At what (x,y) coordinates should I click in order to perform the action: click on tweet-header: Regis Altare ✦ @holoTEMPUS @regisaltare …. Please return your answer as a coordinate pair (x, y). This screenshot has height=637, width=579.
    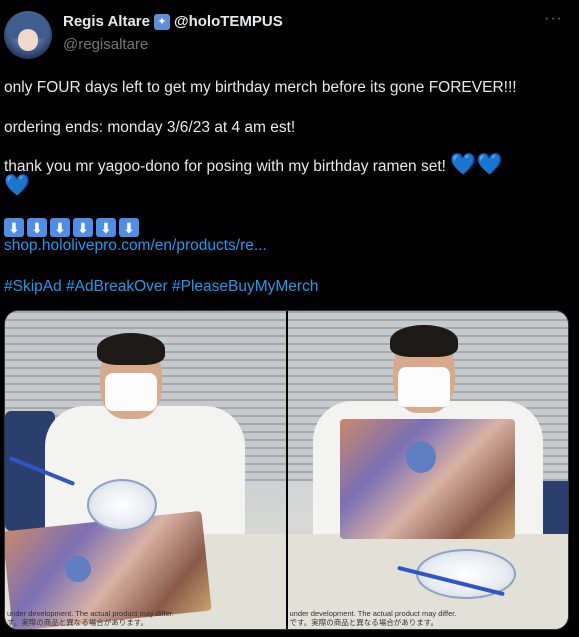
    Looking at the image, I should click on (289, 35).